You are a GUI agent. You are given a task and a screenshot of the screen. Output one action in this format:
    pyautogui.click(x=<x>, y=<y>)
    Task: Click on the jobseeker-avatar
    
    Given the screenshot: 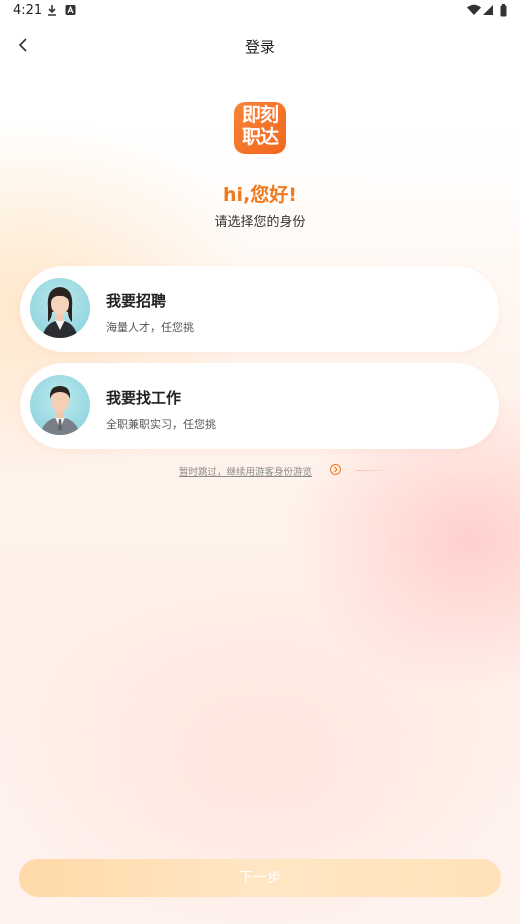 What is the action you would take?
    pyautogui.click(x=60, y=405)
    